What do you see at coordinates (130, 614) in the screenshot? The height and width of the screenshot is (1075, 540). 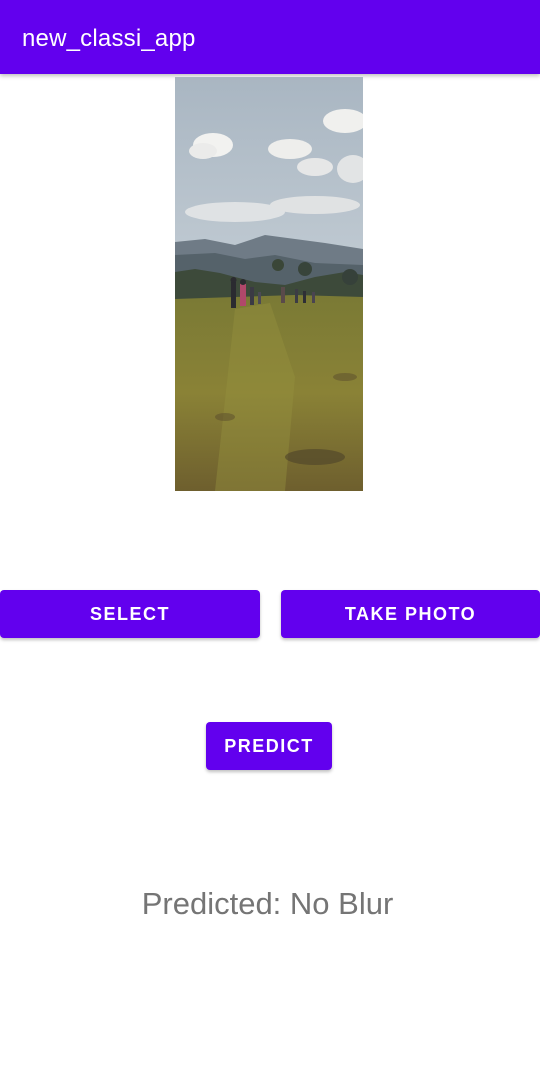 I see `select-button: SELECT` at bounding box center [130, 614].